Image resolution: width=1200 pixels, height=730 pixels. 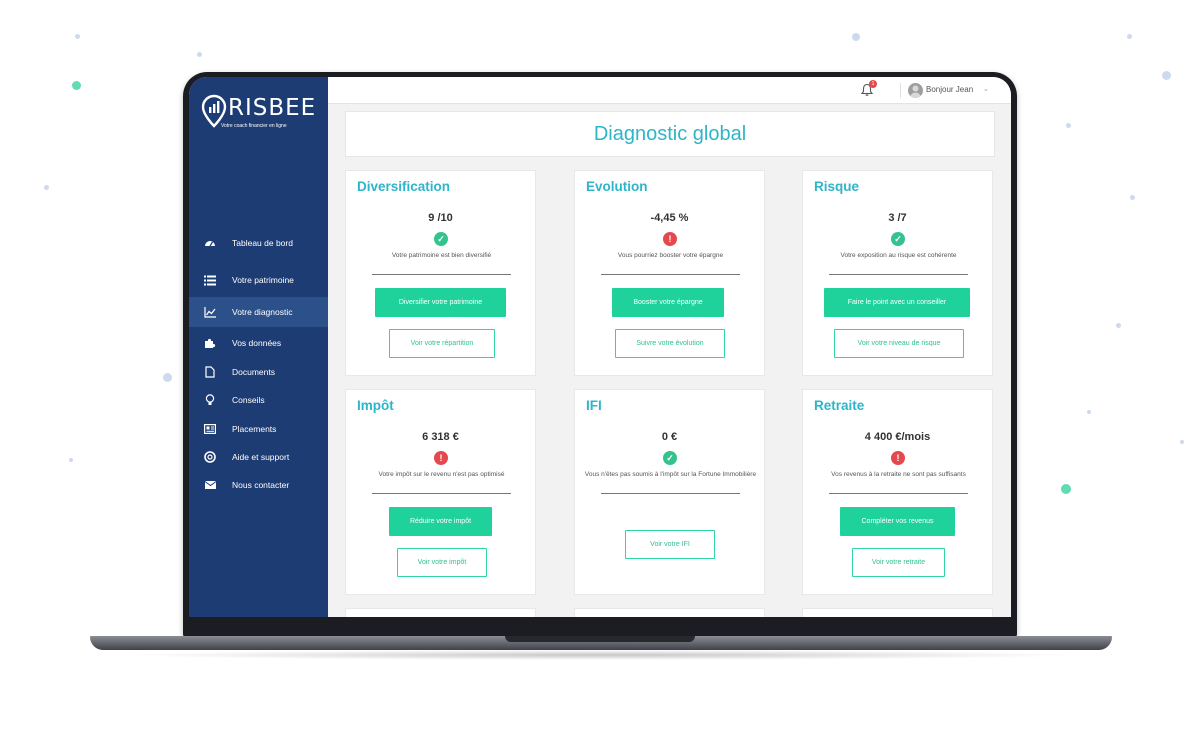 What do you see at coordinates (254, 126) in the screenshot?
I see `logo-tagline: Votre coach financier en ligne` at bounding box center [254, 126].